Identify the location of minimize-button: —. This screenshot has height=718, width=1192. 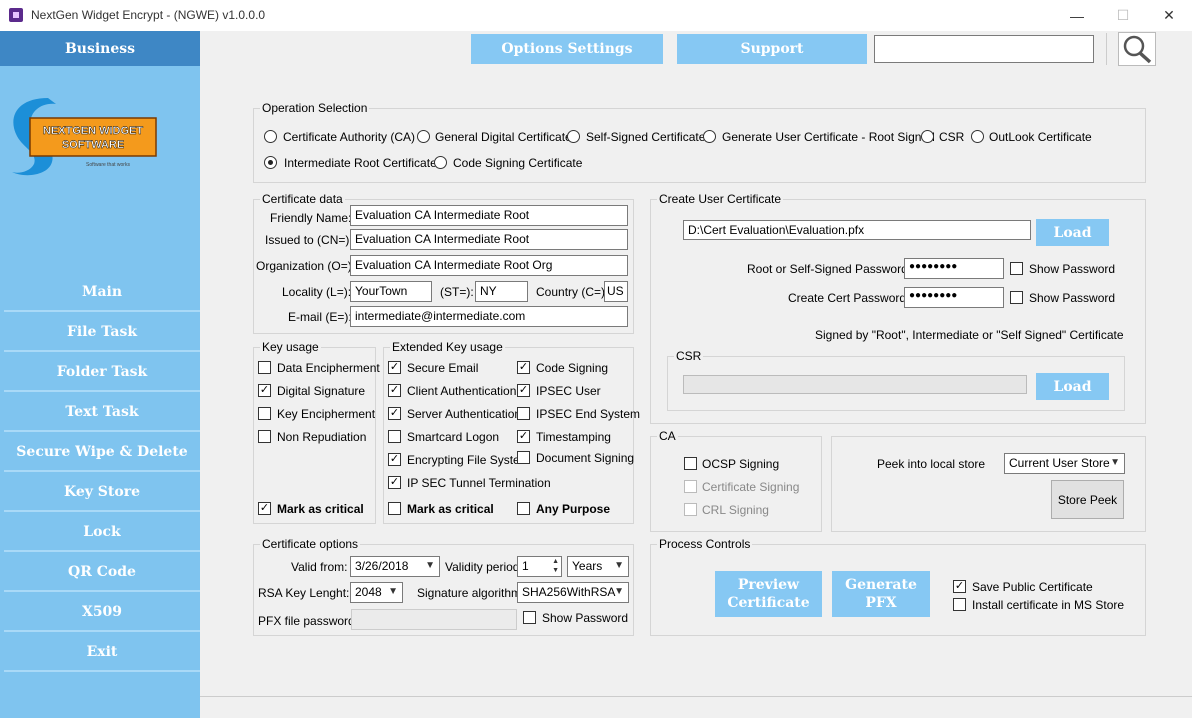
(1077, 15).